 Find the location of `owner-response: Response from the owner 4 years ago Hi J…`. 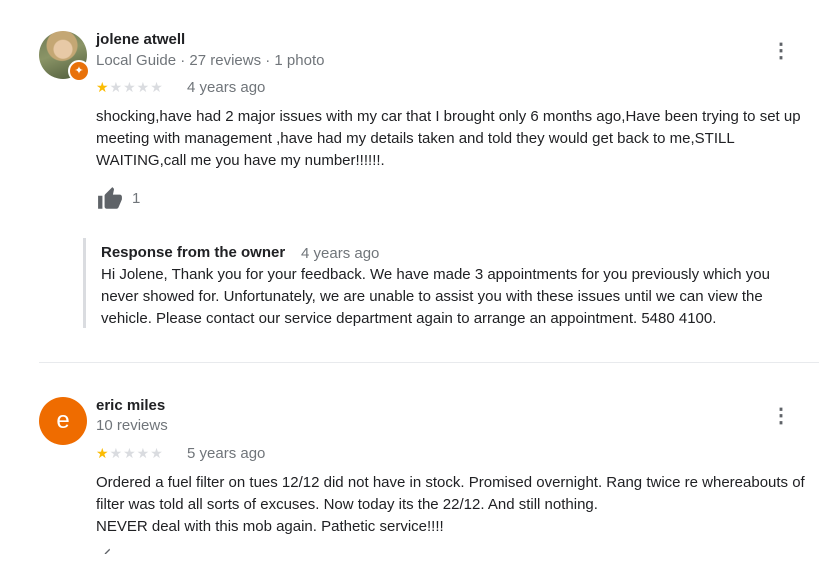

owner-response: Response from the owner 4 years ago Hi J… is located at coordinates (452, 283).